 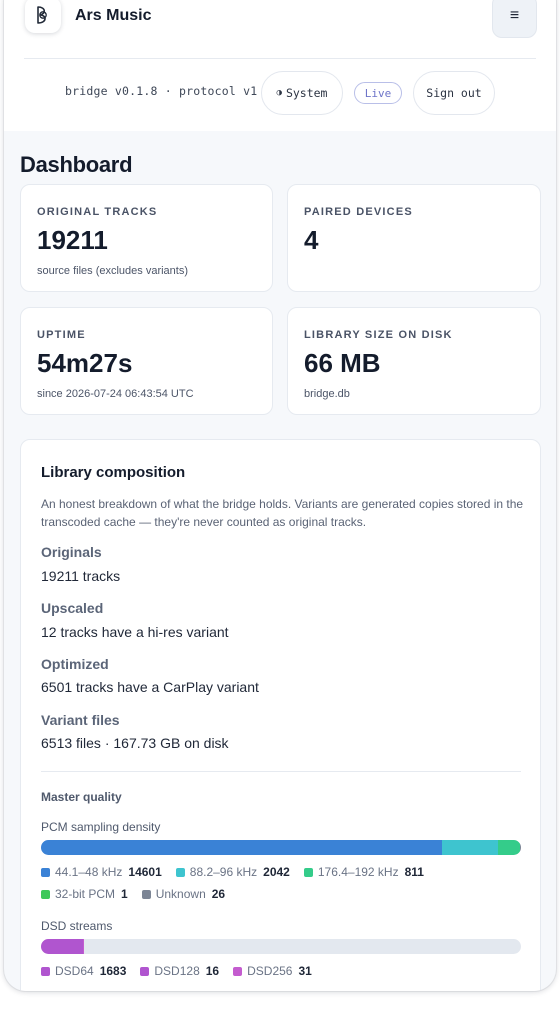 I want to click on legend-count: 811, so click(x=414, y=872).